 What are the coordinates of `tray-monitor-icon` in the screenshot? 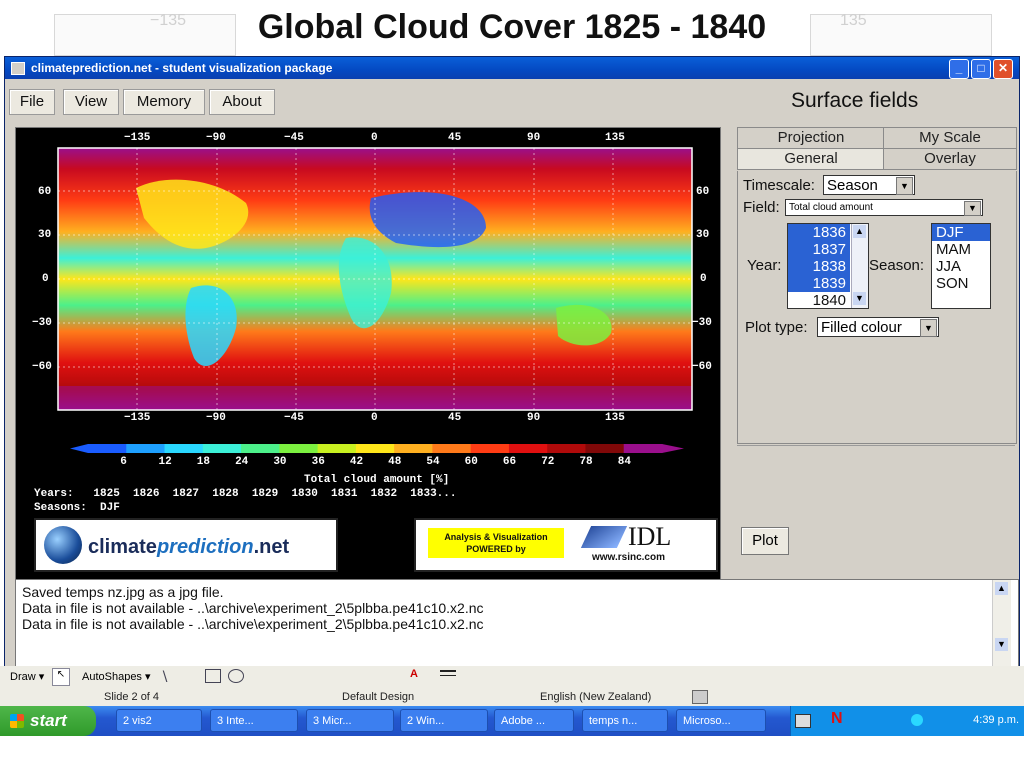 It's located at (803, 721).